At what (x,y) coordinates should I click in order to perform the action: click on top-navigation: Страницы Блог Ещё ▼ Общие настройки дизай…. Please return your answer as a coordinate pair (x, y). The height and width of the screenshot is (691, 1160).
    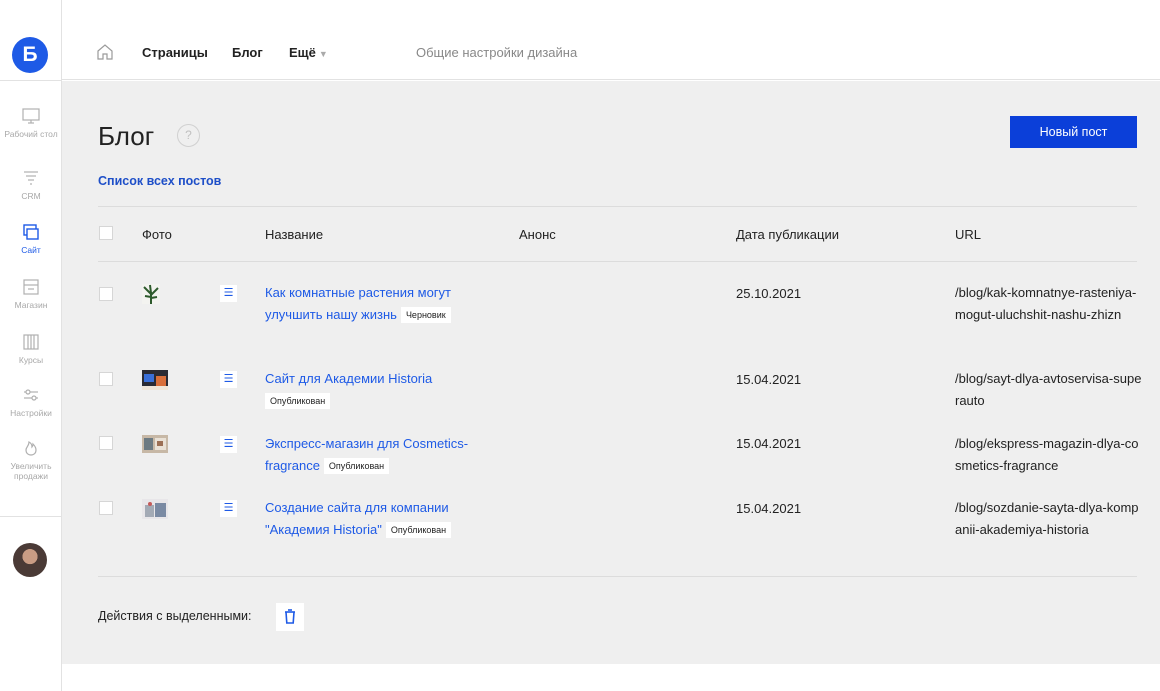
    Looking at the image, I should click on (611, 40).